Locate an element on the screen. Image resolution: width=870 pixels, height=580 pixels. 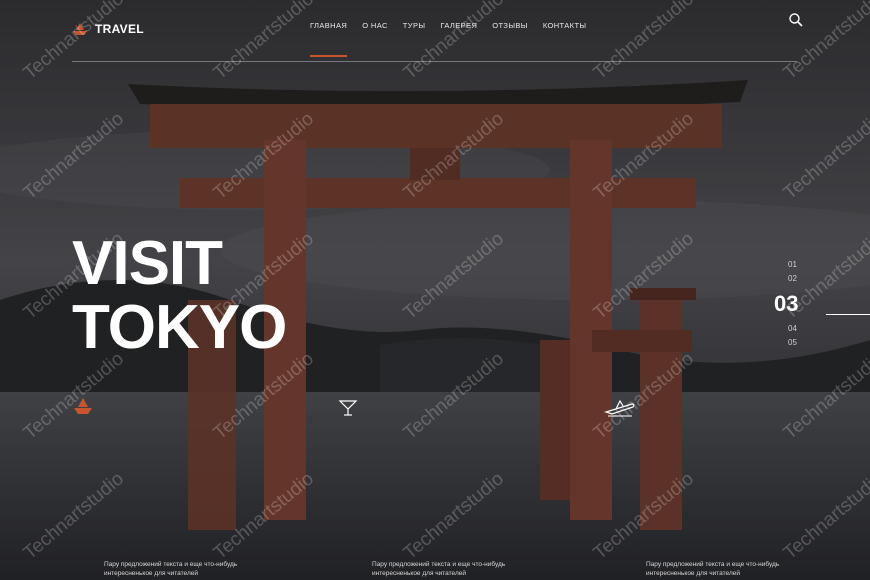
header-divider is located at coordinates (434, 61).